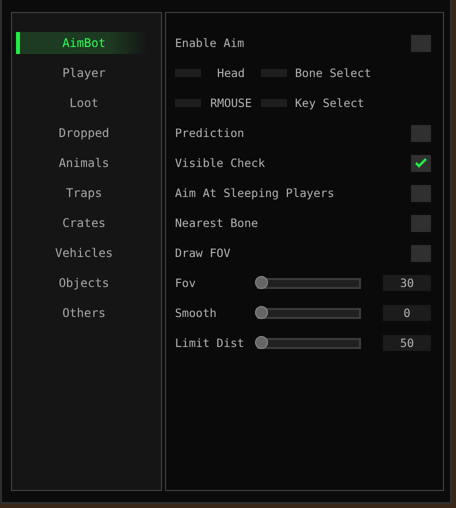  What do you see at coordinates (82, 133) in the screenshot?
I see `sidebar-tab: Dropped` at bounding box center [82, 133].